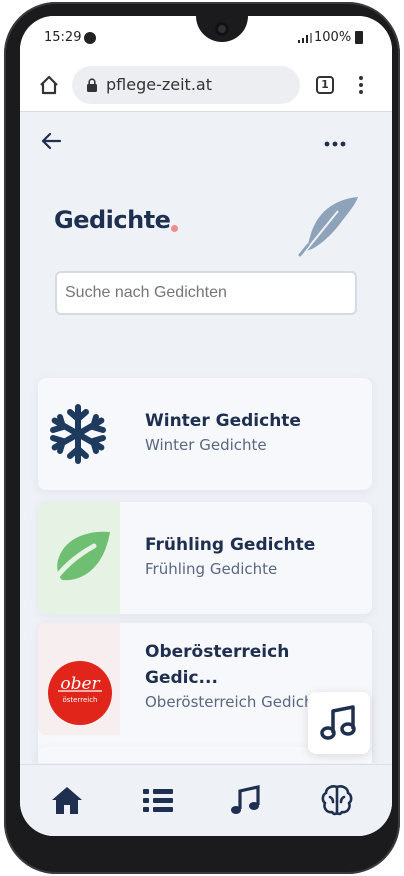 The width and height of the screenshot is (404, 876). Describe the element at coordinates (325, 85) in the screenshot. I see `tab-switcher-button: 1` at that location.